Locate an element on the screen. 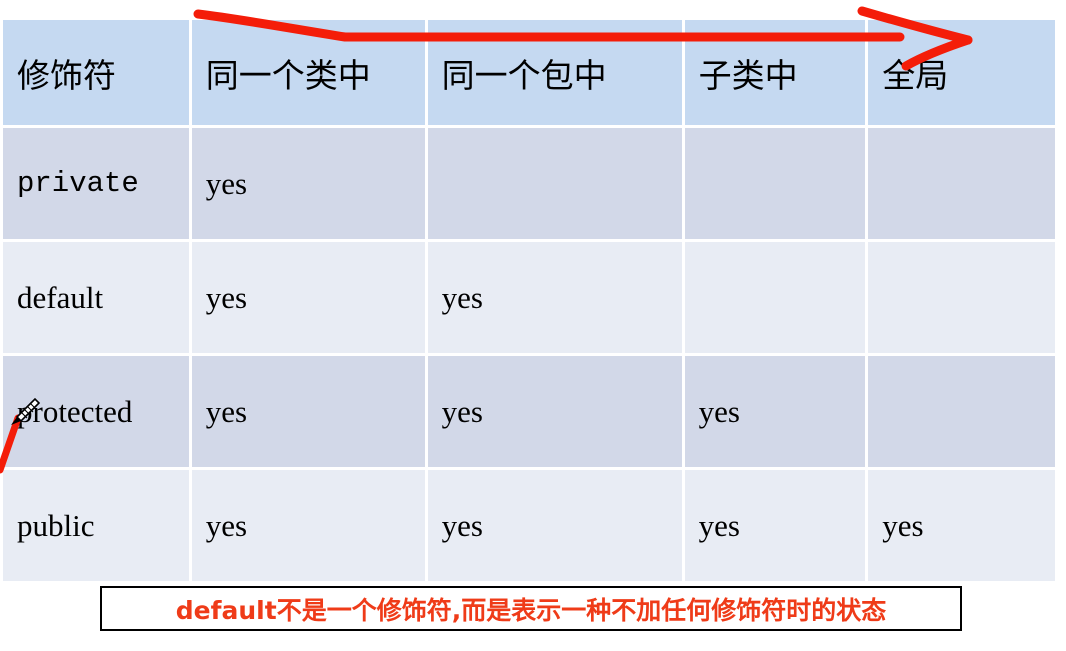 This screenshot has height=651, width=1066. cell-private-global is located at coordinates (961, 183).